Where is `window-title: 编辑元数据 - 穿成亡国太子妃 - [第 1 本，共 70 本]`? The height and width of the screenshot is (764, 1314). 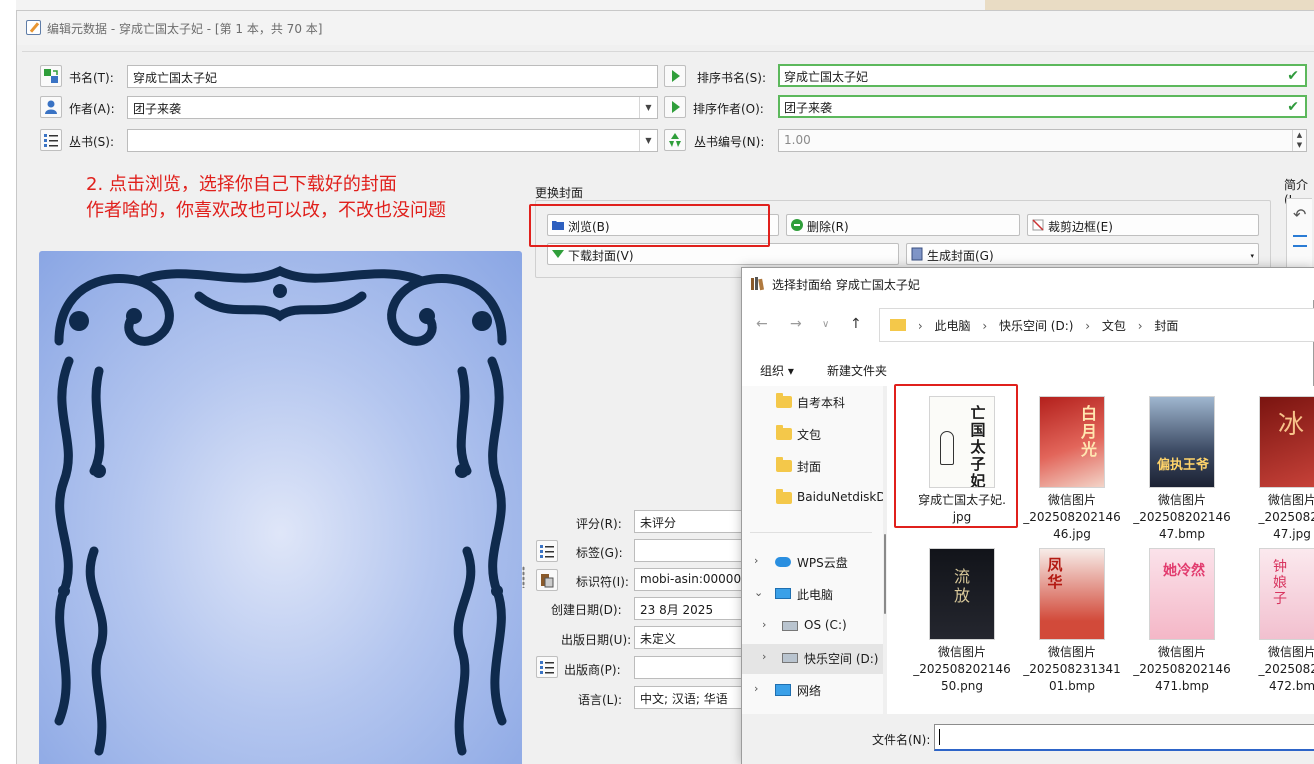 window-title: 编辑元数据 - 穿成亡国太子妃 - [第 1 本，共 70 本] is located at coordinates (185, 29).